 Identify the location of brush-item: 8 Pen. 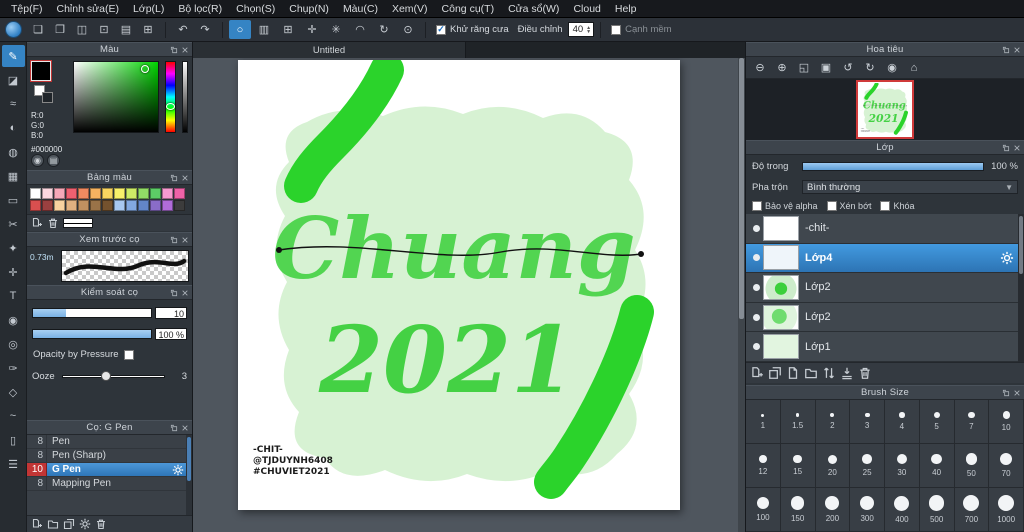
(109, 442).